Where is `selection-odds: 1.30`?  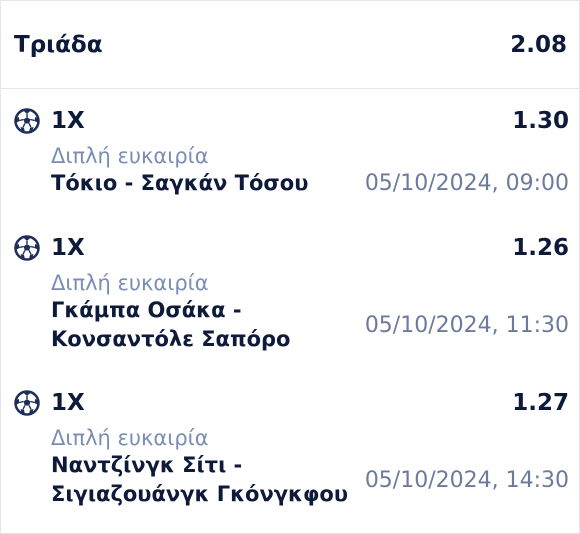
selection-odds: 1.30 is located at coordinates (540, 121).